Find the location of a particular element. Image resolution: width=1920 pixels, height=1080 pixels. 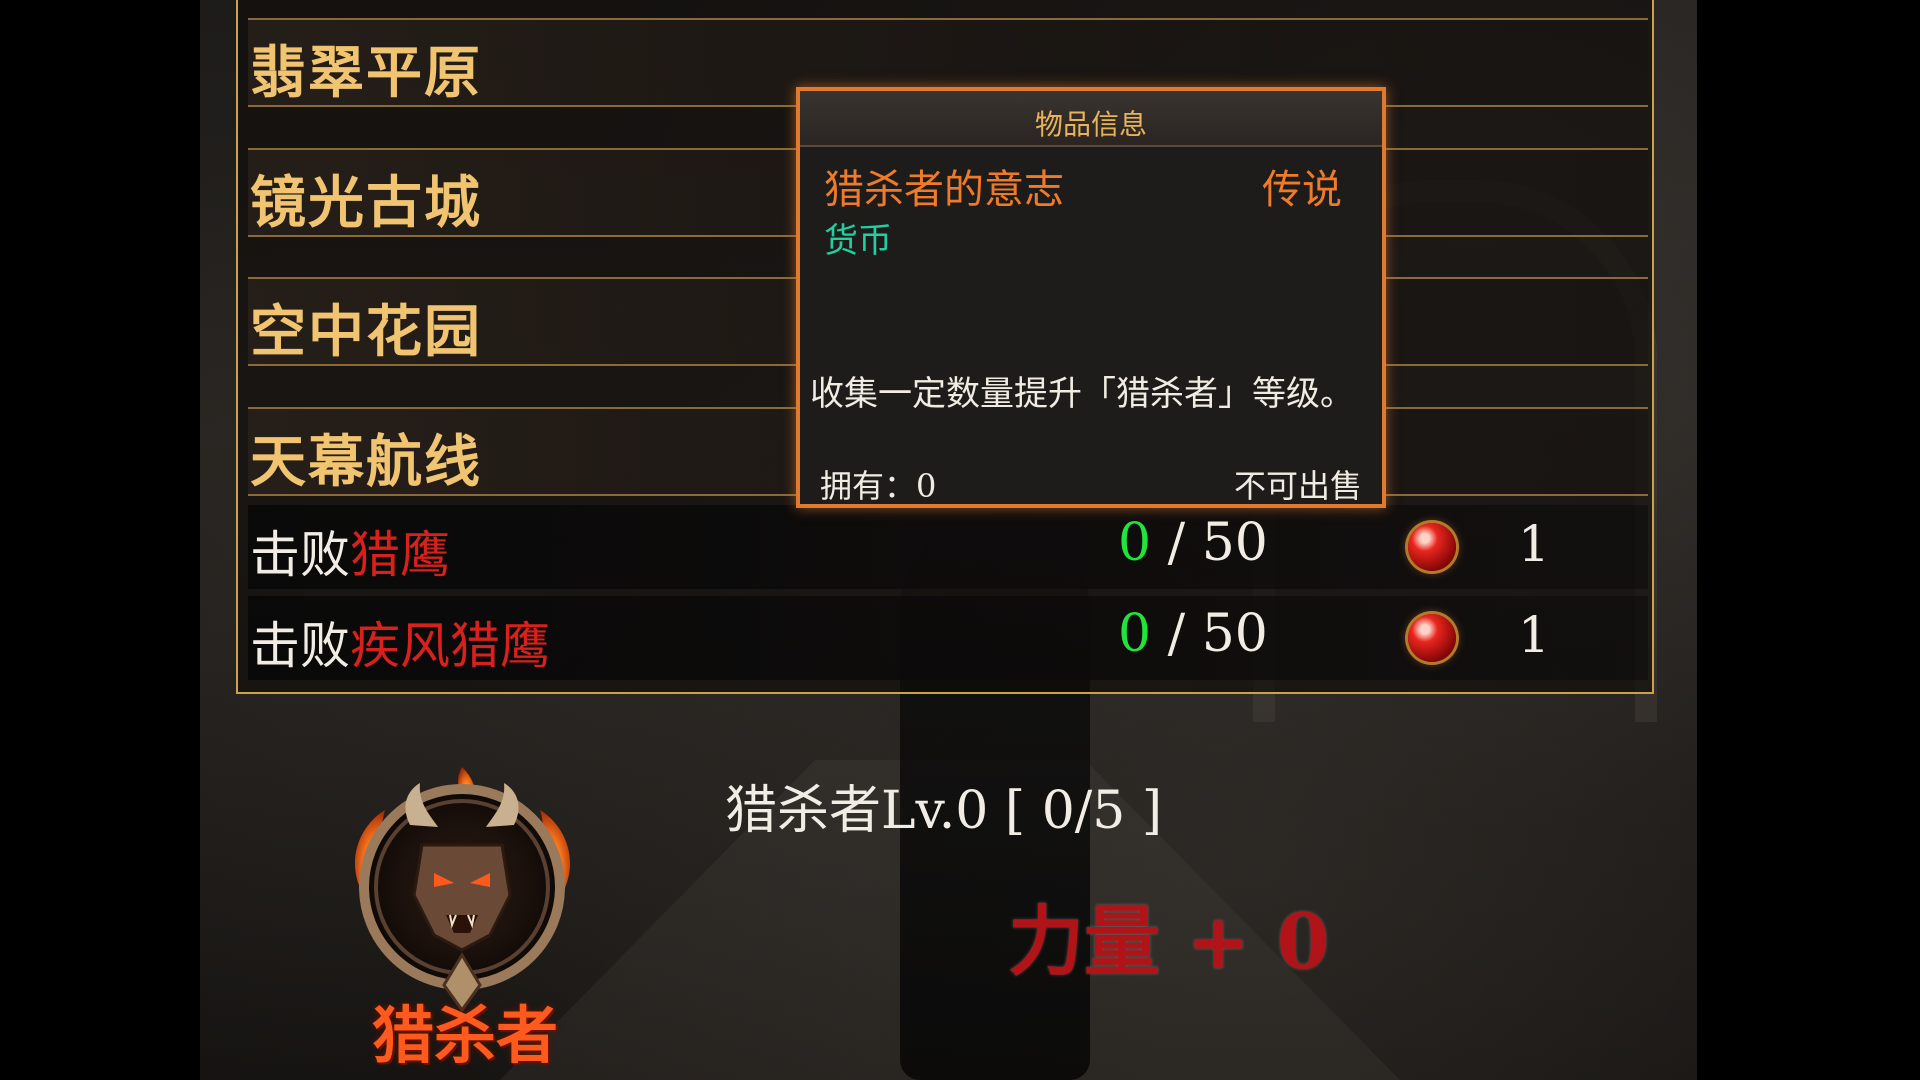

item-sell-status: 不可出售 is located at coordinates (1297, 486).